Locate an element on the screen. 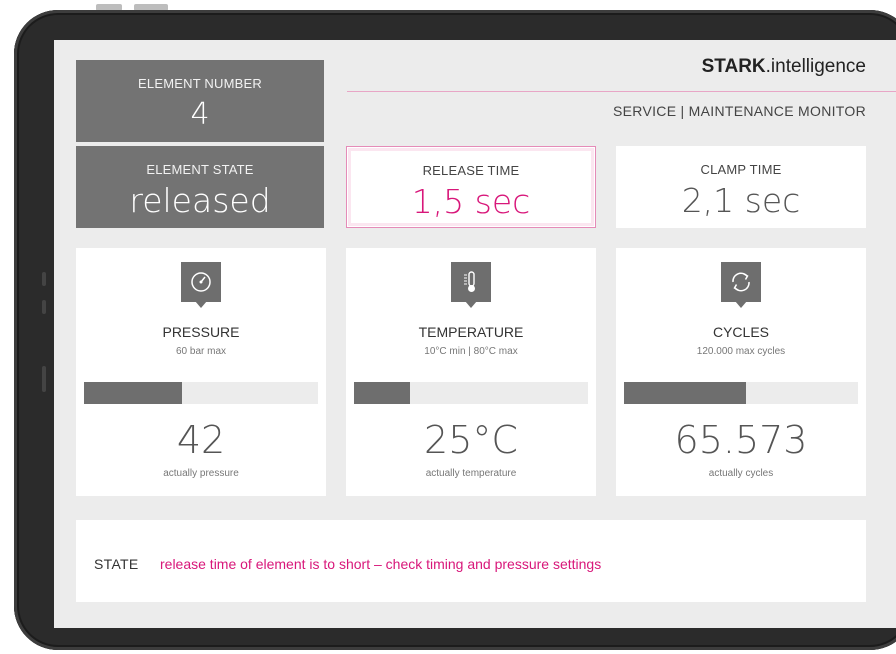 Image resolution: width=896 pixels, height=654 pixels. metric-title: TEMPERATURE is located at coordinates (471, 332).